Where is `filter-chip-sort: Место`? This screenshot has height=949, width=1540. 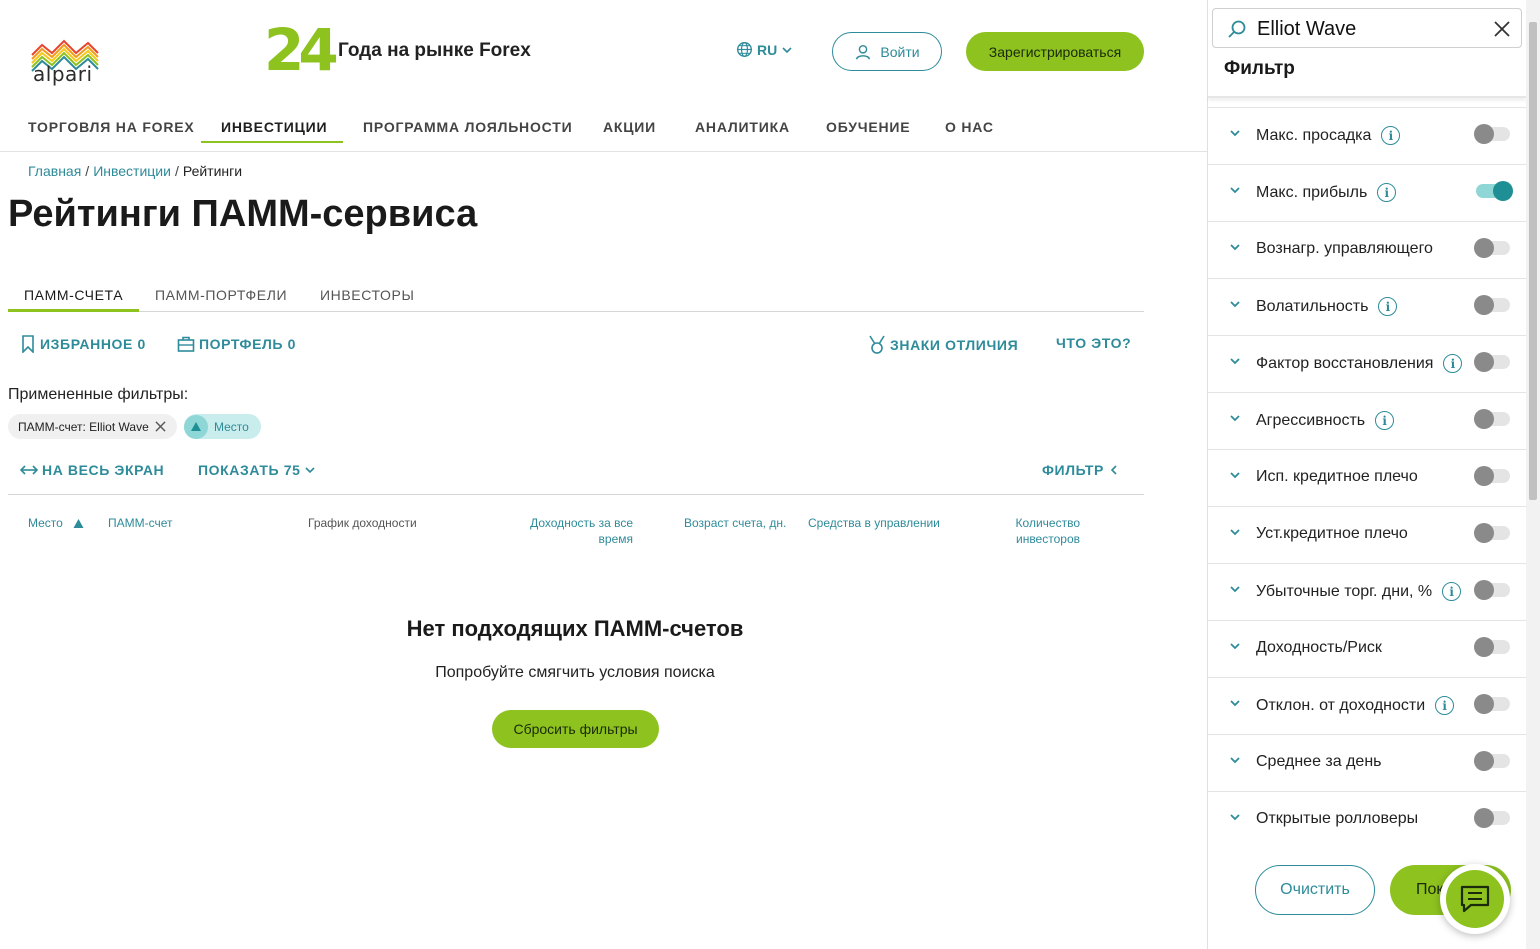
filter-chip-sort: Место is located at coordinates (222, 426).